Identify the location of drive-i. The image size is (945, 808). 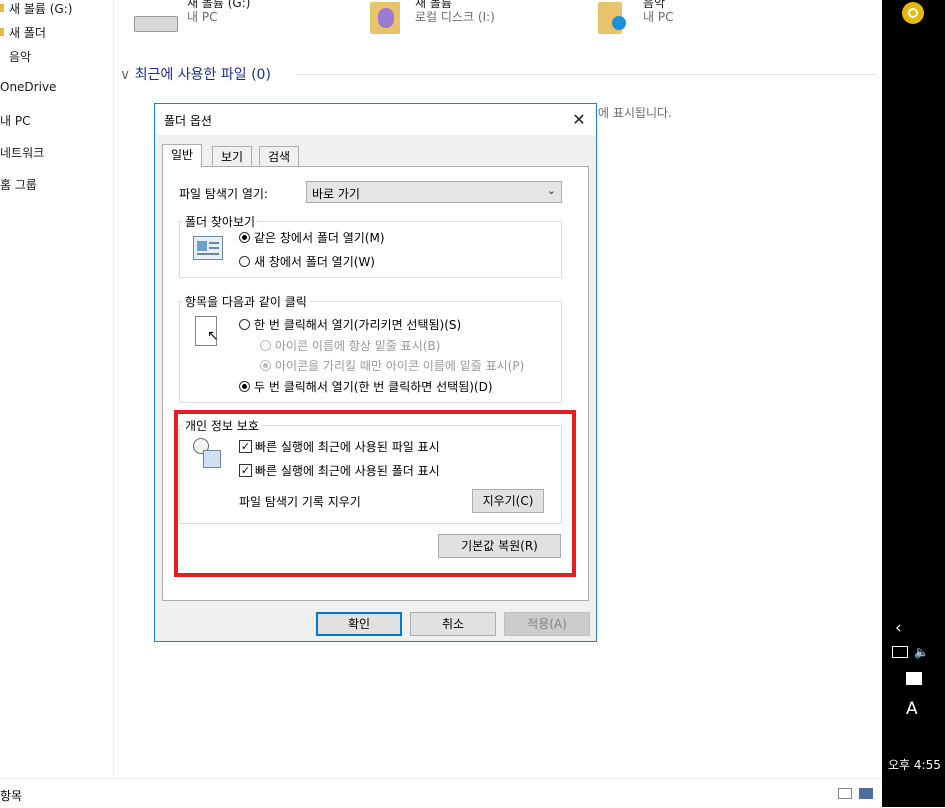
(386, 18).